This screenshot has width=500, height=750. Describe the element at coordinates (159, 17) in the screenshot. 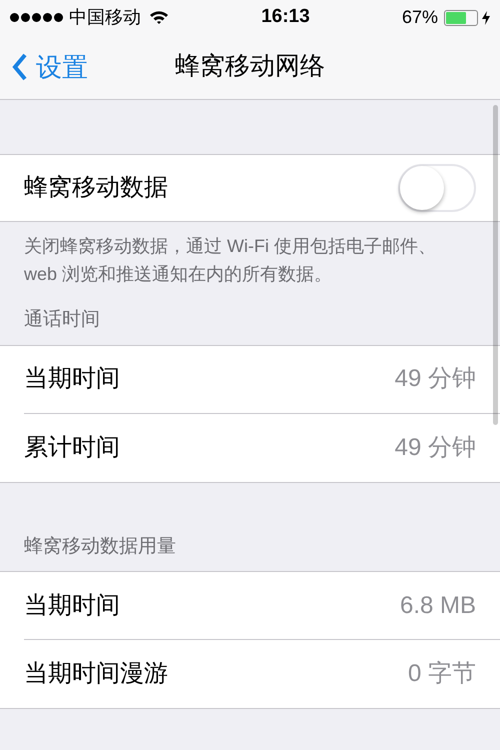

I see `wifi-icon` at that location.